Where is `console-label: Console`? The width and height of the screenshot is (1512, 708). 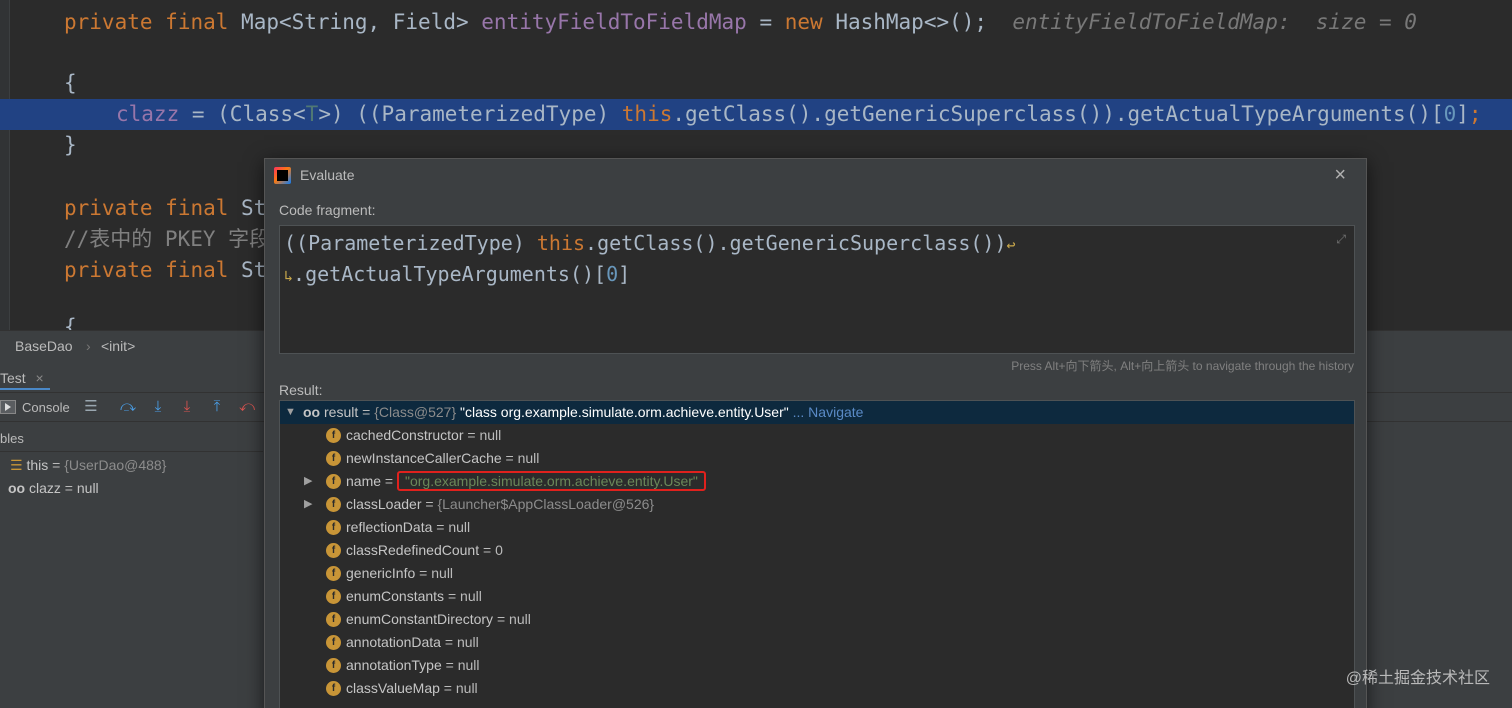 console-label: Console is located at coordinates (46, 407).